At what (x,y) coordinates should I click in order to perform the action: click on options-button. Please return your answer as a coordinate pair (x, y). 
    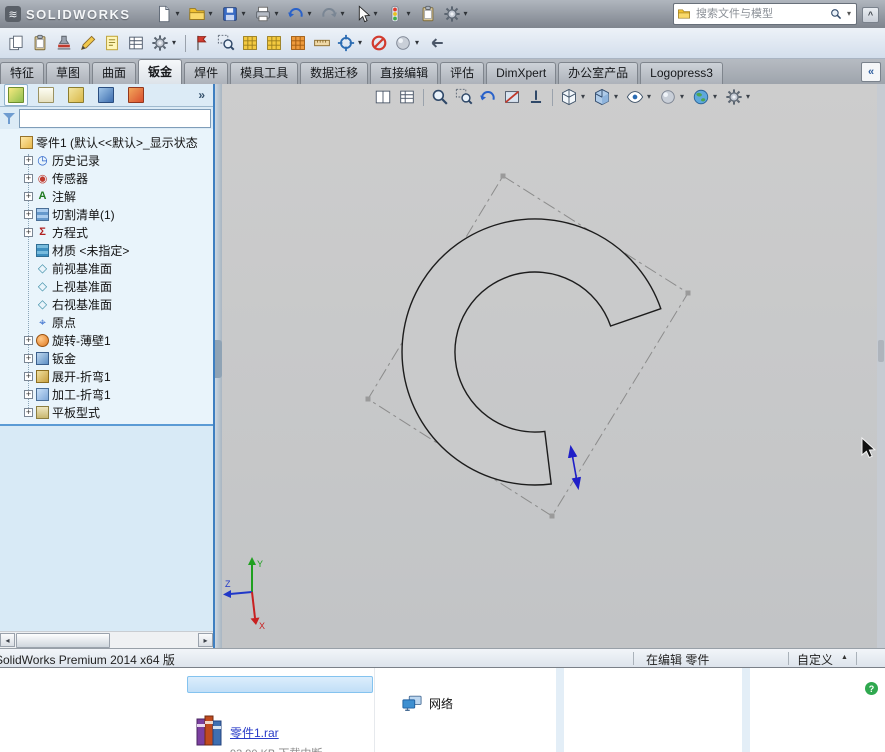
    Looking at the image, I should click on (456, 14).